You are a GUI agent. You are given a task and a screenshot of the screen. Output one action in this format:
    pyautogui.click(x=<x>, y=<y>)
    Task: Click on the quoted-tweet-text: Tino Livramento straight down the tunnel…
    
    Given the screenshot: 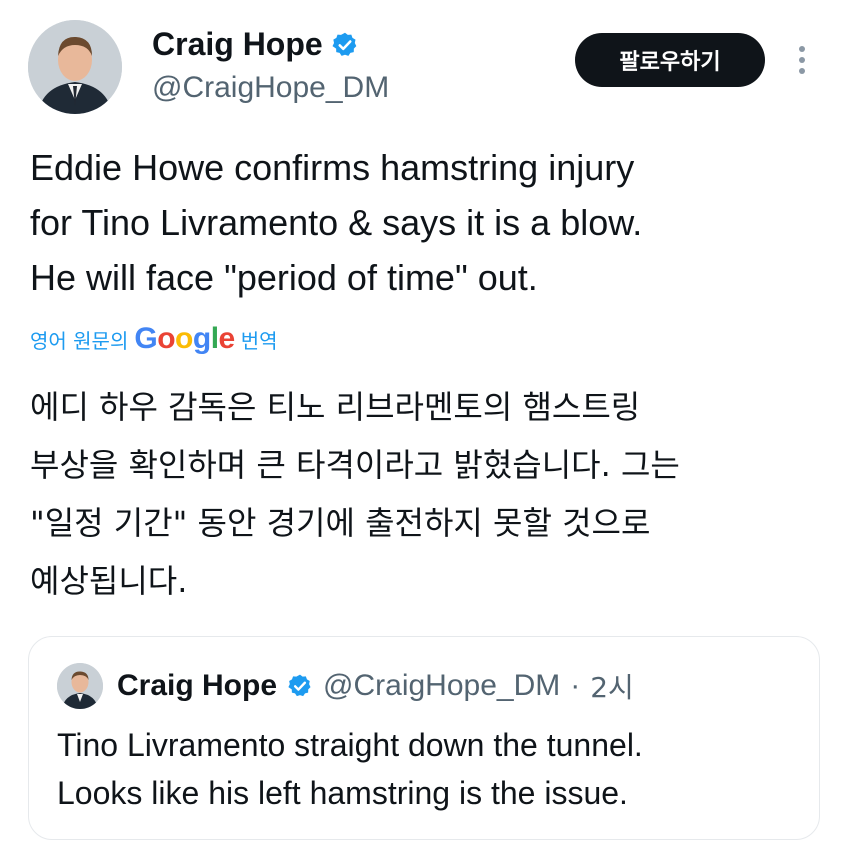 What is the action you would take?
    pyautogui.click(x=350, y=769)
    